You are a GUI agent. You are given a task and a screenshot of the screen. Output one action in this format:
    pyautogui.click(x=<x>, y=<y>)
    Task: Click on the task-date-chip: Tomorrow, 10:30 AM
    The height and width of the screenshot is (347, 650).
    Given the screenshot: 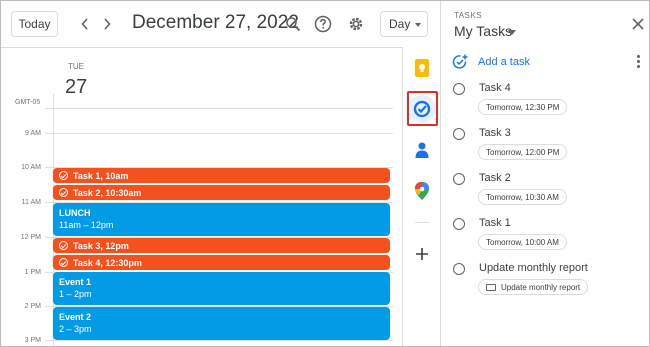 What is the action you would take?
    pyautogui.click(x=522, y=197)
    